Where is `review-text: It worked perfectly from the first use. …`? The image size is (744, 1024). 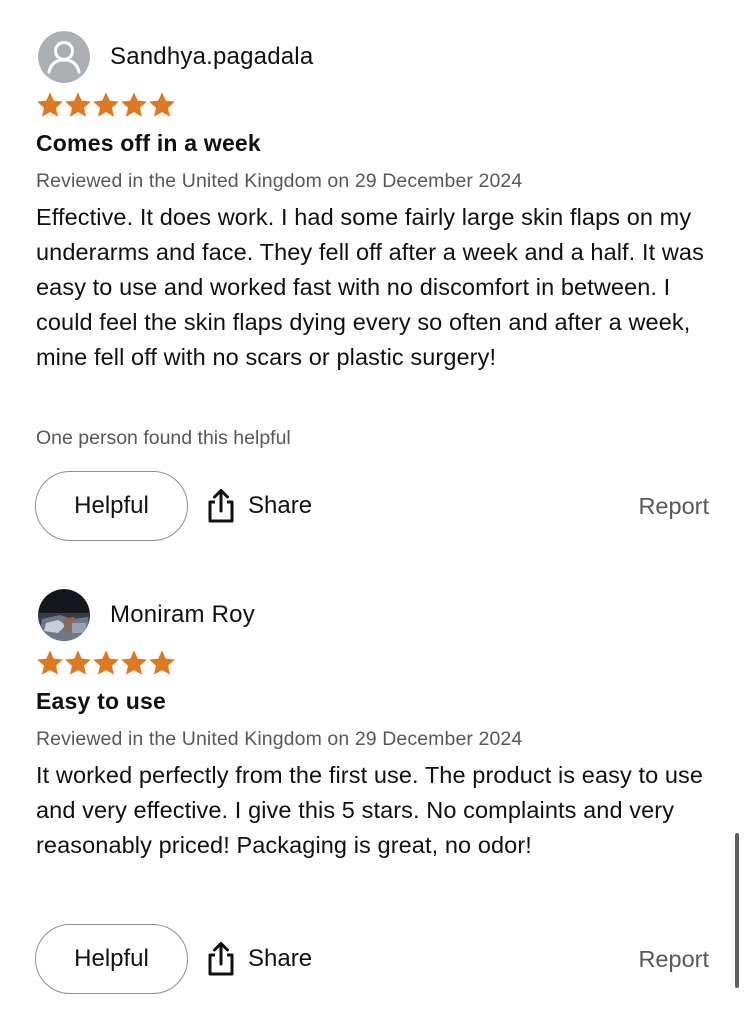
review-text: It worked perfectly from the first use. … is located at coordinates (370, 810).